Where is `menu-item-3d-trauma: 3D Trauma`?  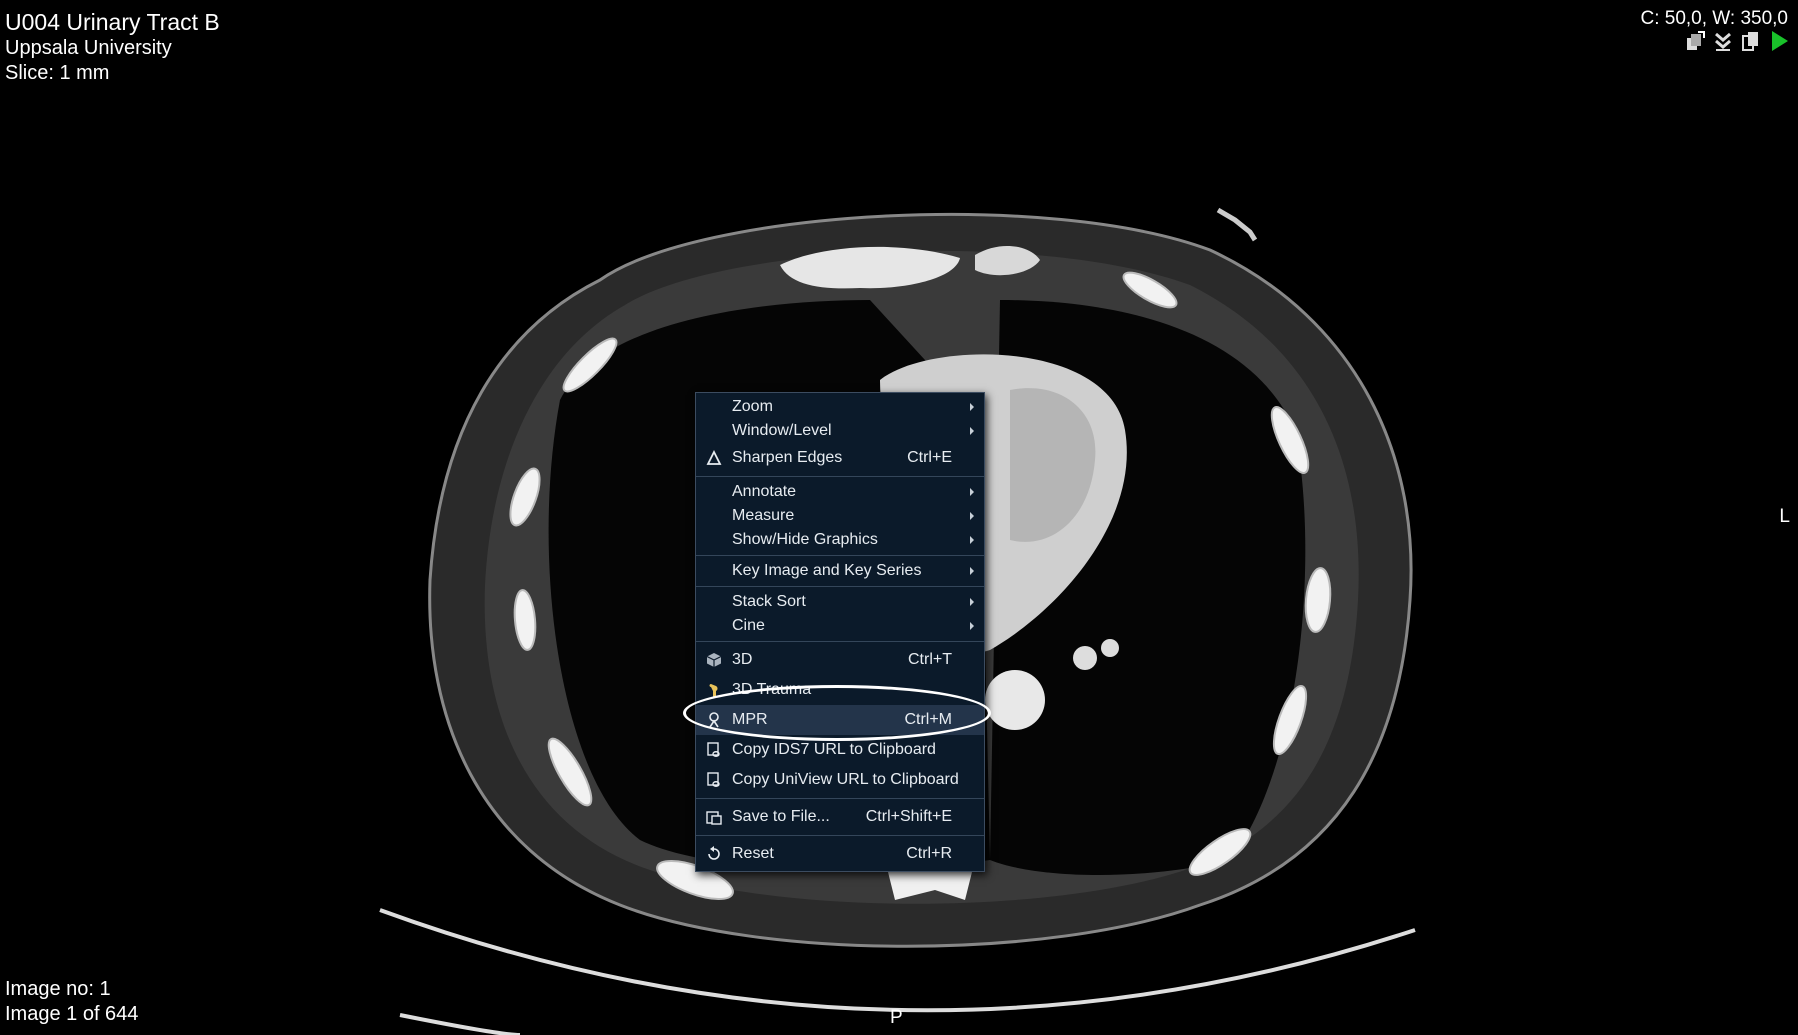 menu-item-3d-trauma: 3D Trauma is located at coordinates (840, 690).